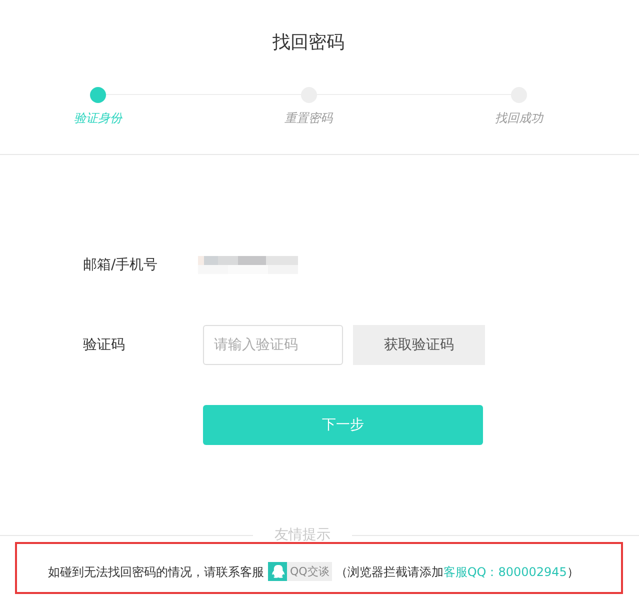 Image resolution: width=639 pixels, height=604 pixels. Describe the element at coordinates (98, 118) in the screenshot. I see `step-label: 验证身份` at that location.